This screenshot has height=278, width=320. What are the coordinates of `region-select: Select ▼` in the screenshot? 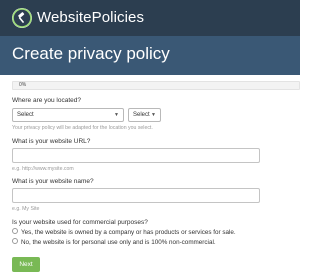 It's located at (144, 115).